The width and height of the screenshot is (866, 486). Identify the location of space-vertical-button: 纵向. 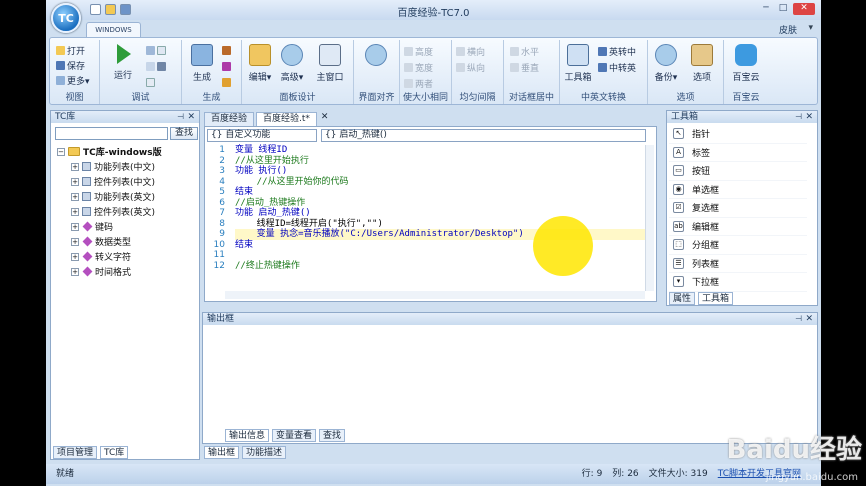
(470, 67).